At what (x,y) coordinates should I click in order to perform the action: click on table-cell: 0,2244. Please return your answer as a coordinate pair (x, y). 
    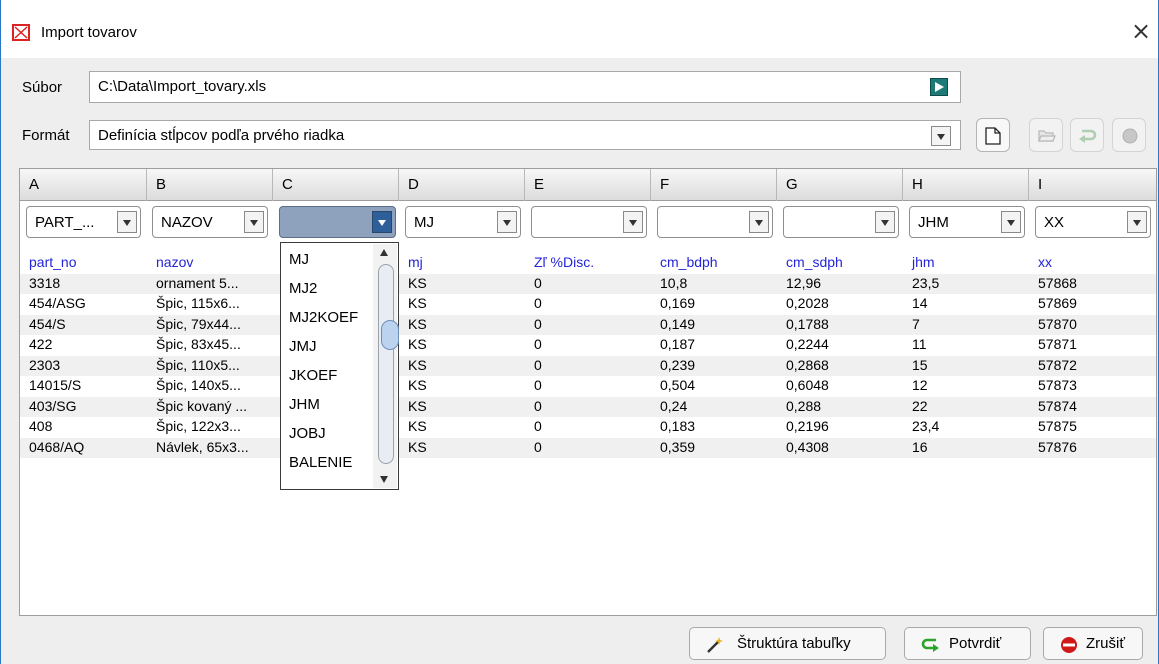
    Looking at the image, I should click on (807, 344).